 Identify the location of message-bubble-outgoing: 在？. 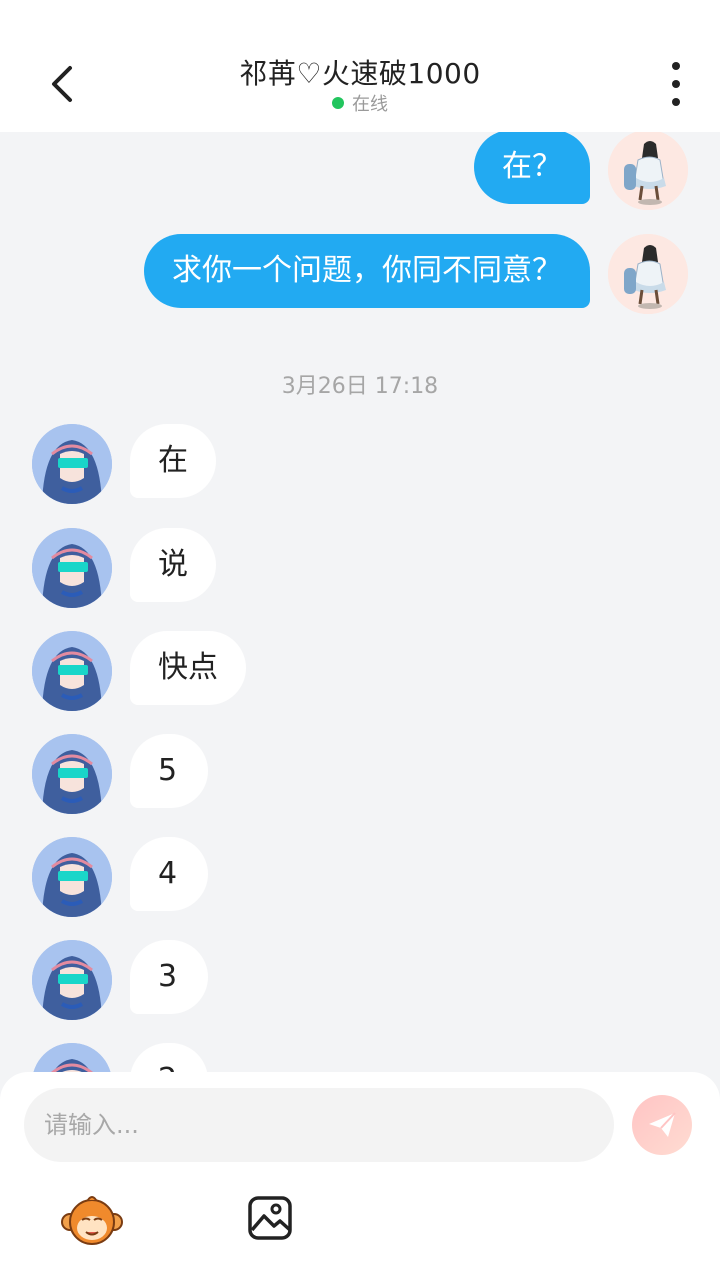
(532, 168).